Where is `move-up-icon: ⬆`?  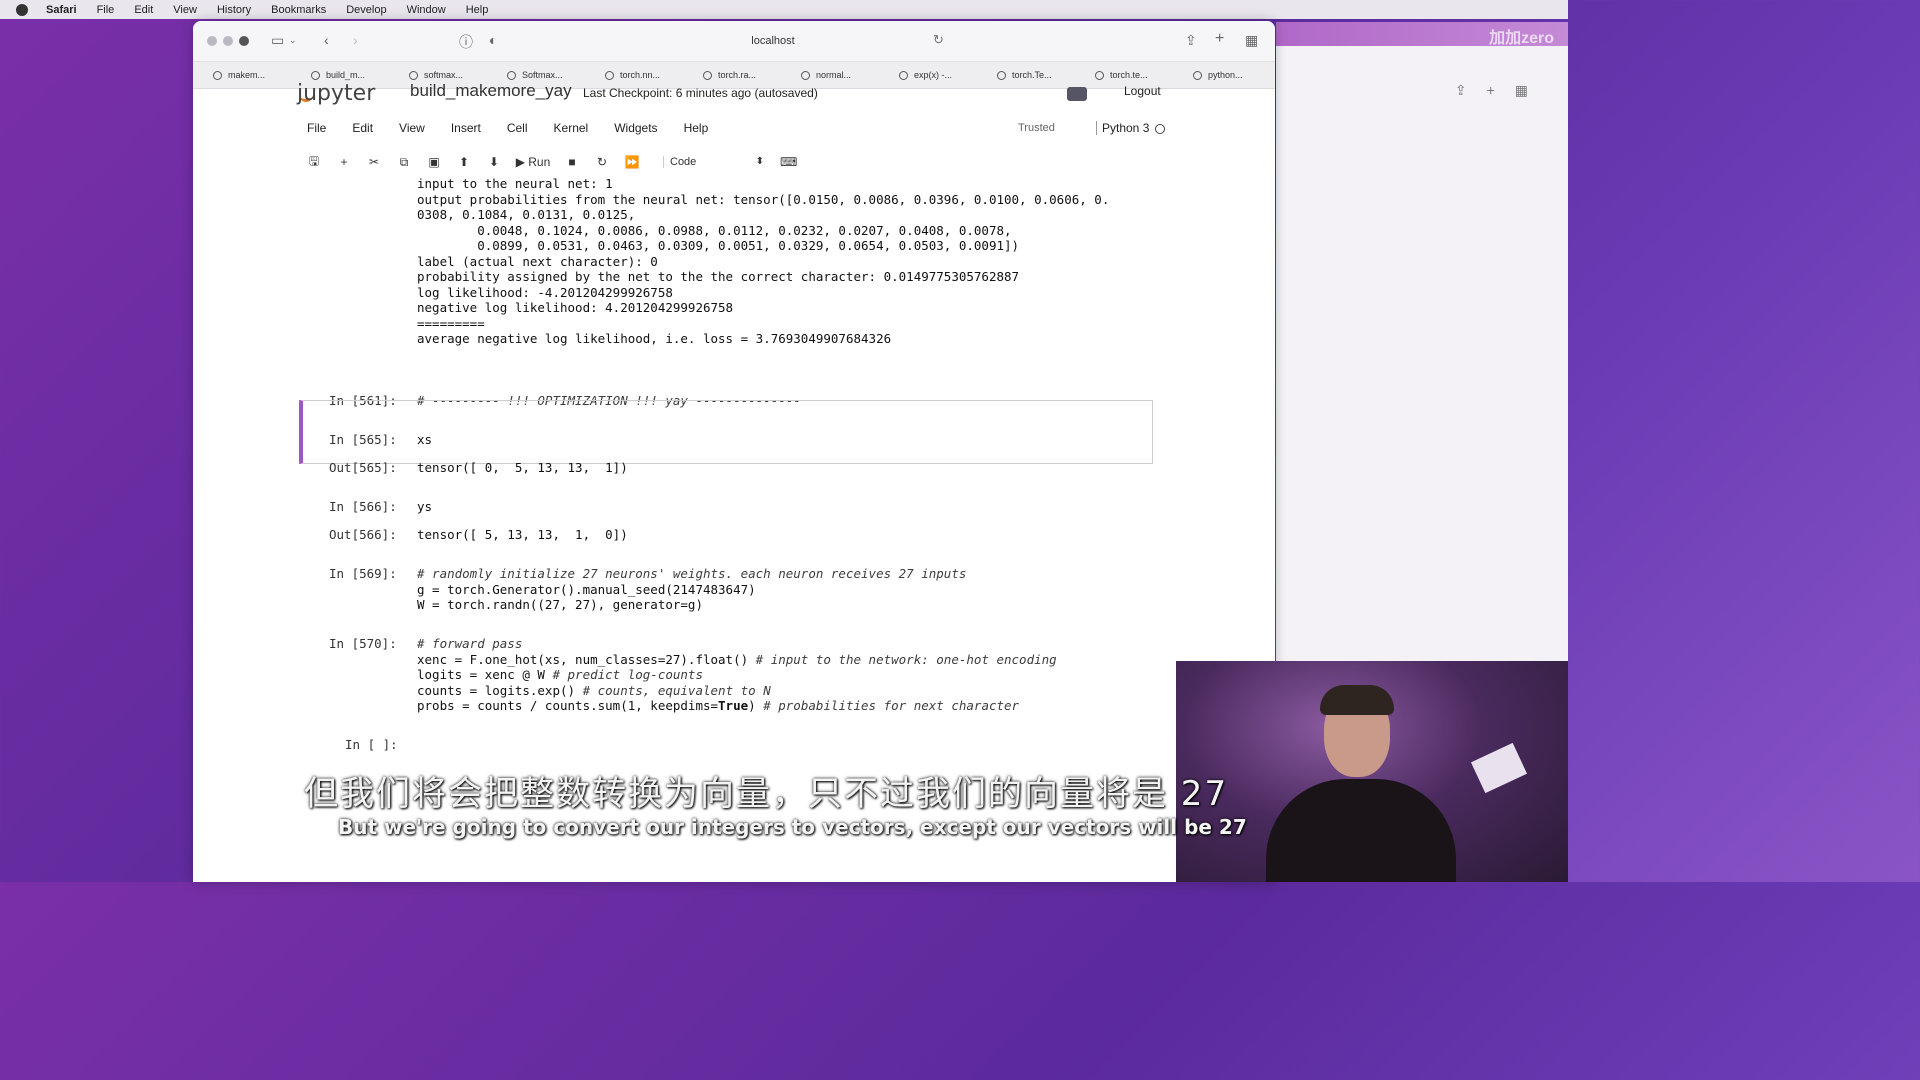
move-up-icon: ⬆ is located at coordinates (464, 162).